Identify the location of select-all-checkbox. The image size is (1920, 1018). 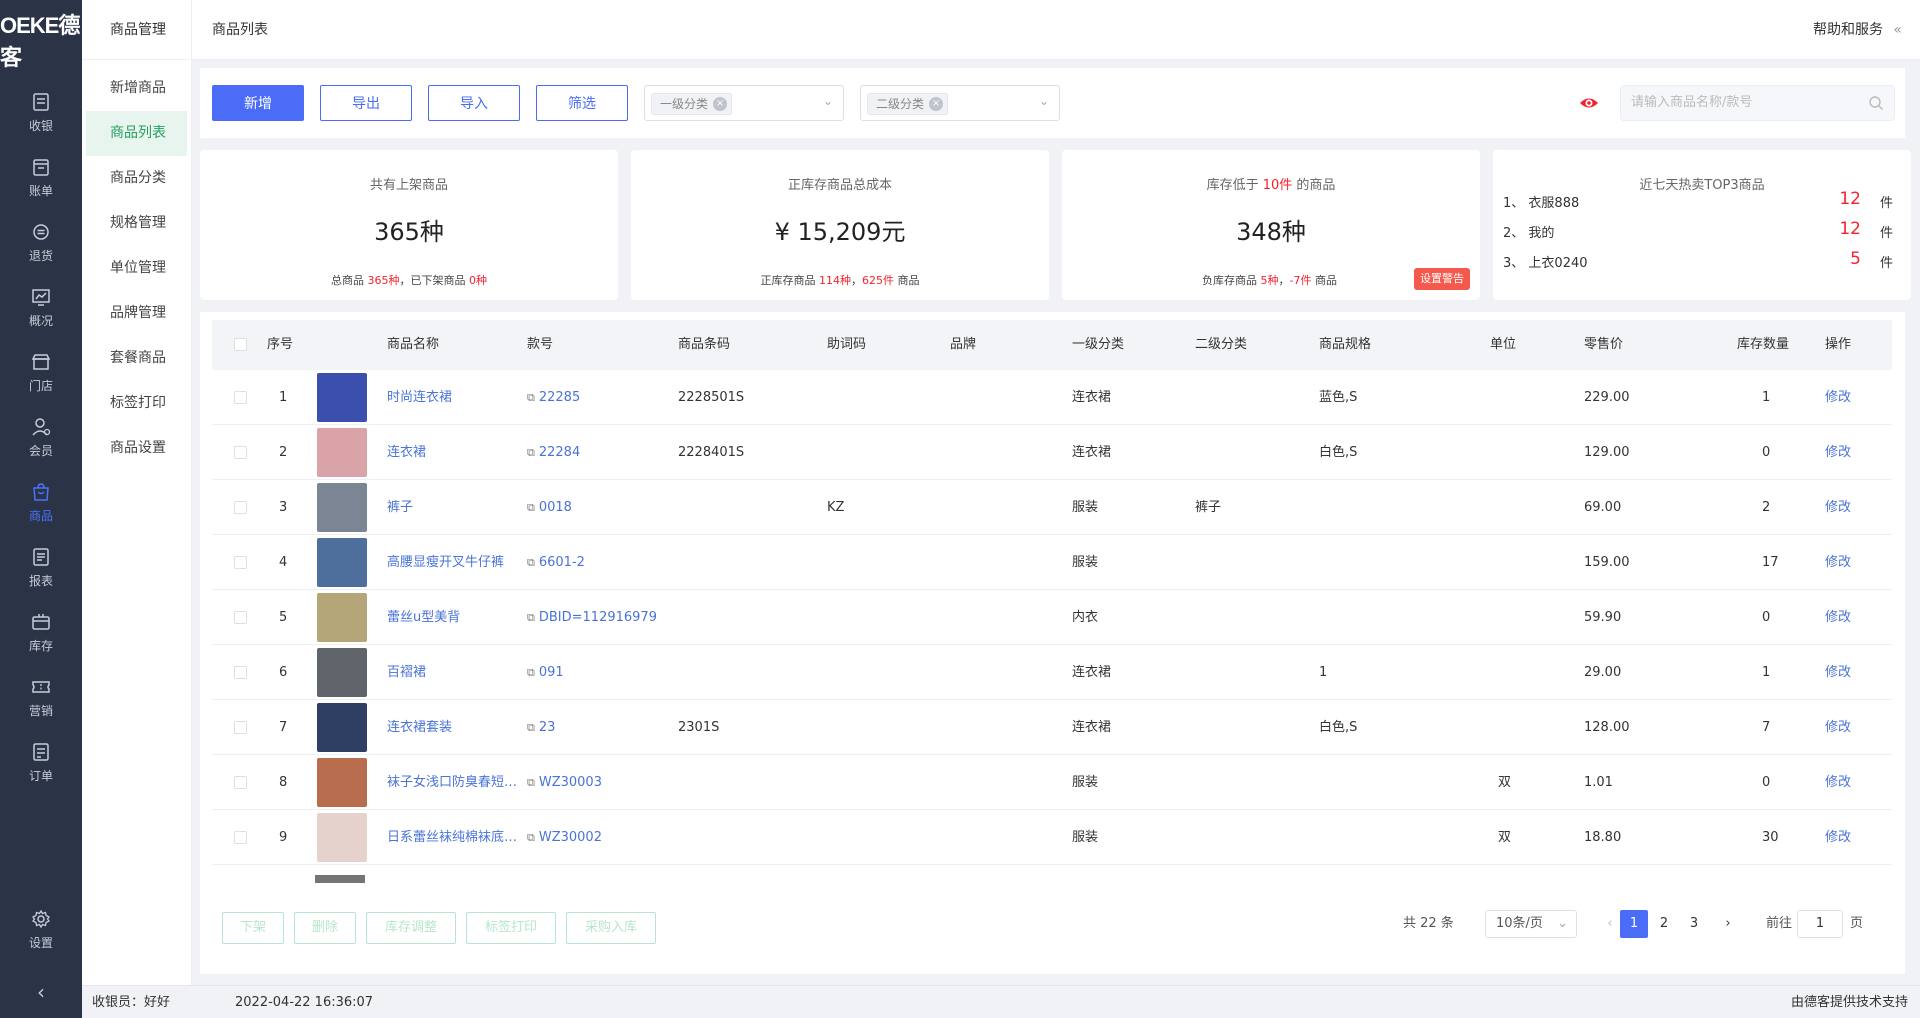
(240, 344).